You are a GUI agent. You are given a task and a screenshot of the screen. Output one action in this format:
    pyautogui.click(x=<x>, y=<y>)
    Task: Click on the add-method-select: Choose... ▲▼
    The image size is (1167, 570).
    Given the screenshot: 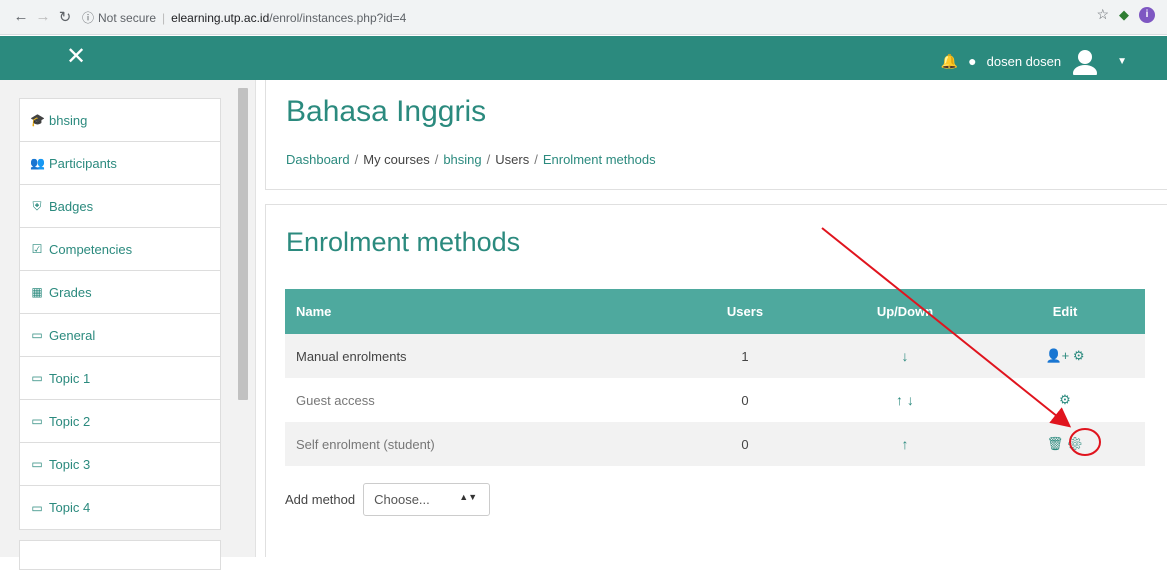 What is the action you would take?
    pyautogui.click(x=427, y=499)
    